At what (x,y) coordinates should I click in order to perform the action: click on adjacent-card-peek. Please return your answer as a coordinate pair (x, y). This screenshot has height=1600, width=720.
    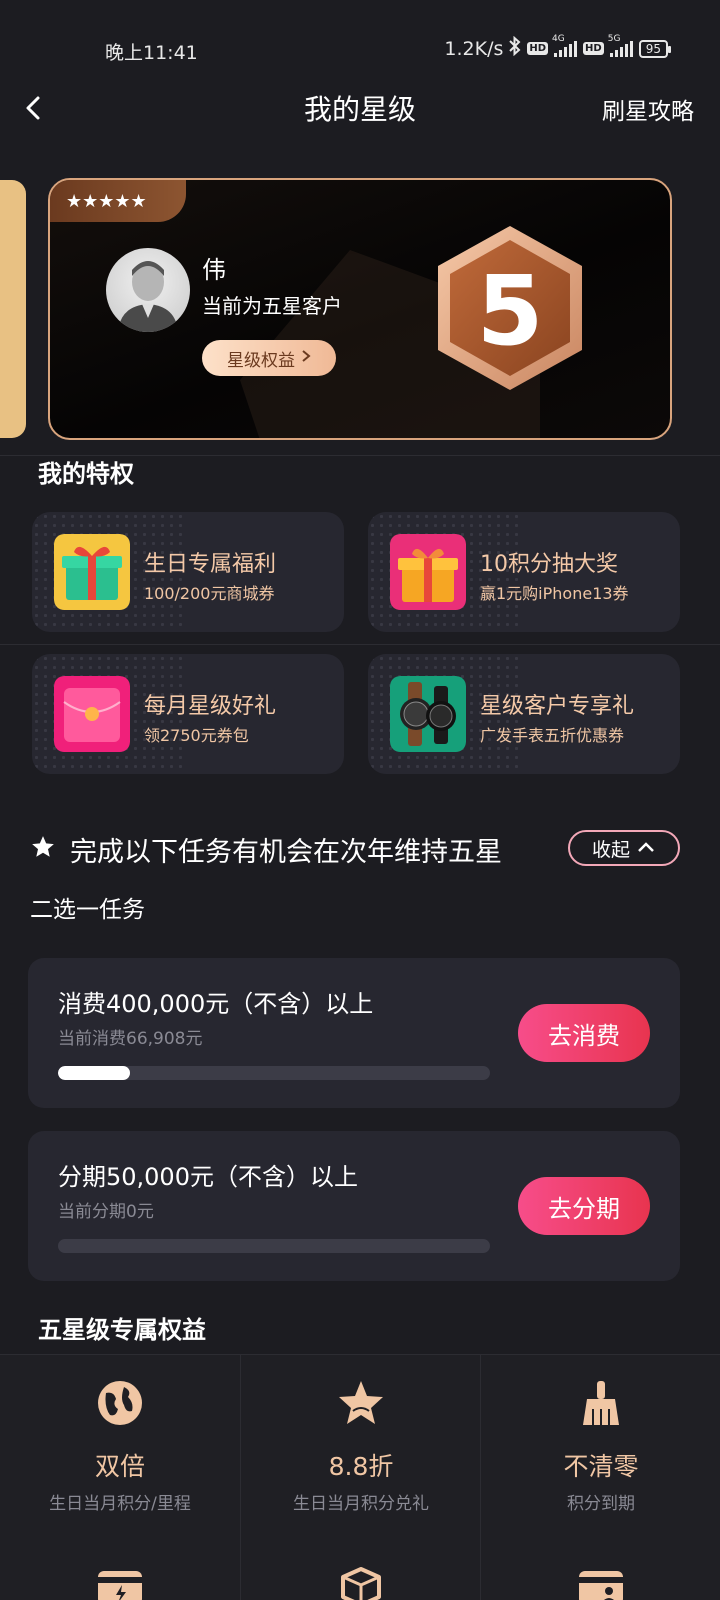
    Looking at the image, I should click on (13, 309).